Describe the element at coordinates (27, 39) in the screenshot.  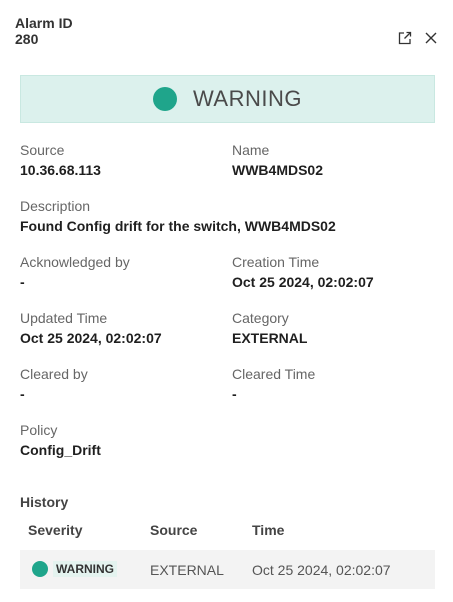
I see `alarm-id-value: 280` at that location.